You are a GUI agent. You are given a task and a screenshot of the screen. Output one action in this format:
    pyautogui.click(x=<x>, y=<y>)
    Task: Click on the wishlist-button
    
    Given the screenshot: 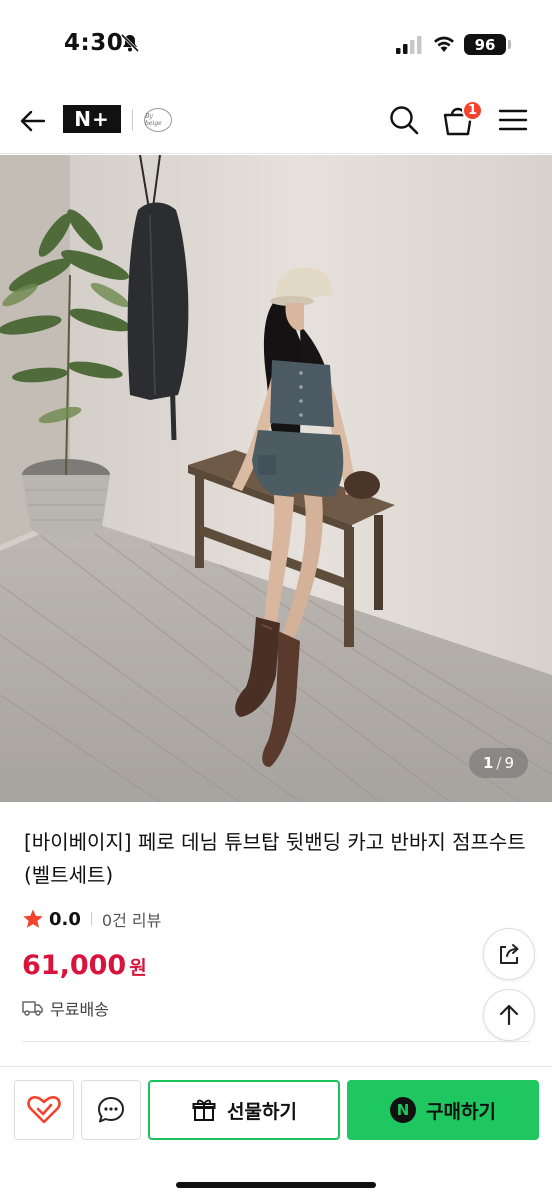 What is the action you would take?
    pyautogui.click(x=44, y=1110)
    